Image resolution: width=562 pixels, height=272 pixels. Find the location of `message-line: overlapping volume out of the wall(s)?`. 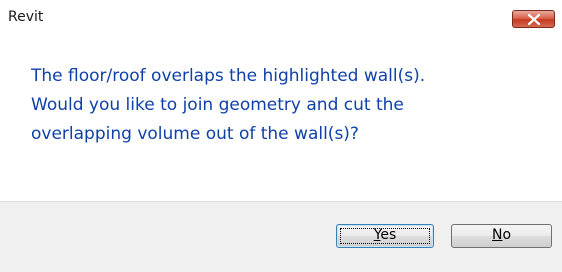

message-line: overlapping volume out of the wall(s)? is located at coordinates (195, 134).